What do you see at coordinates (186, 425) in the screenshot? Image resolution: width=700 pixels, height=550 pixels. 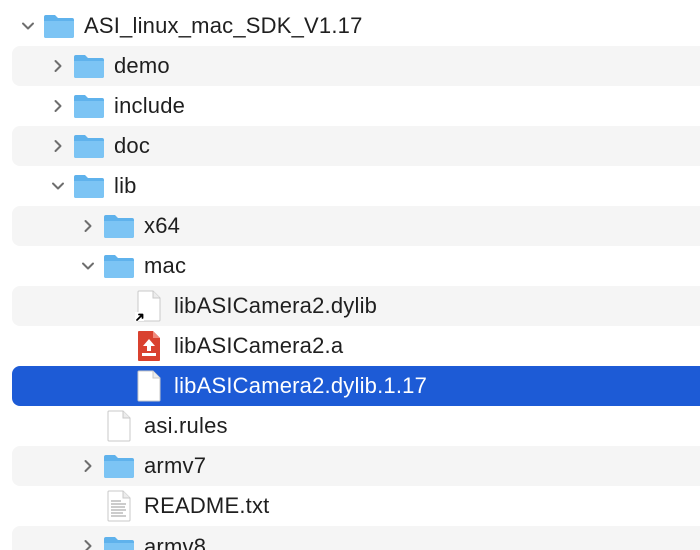 I see `tree-item-label: asi.rules` at bounding box center [186, 425].